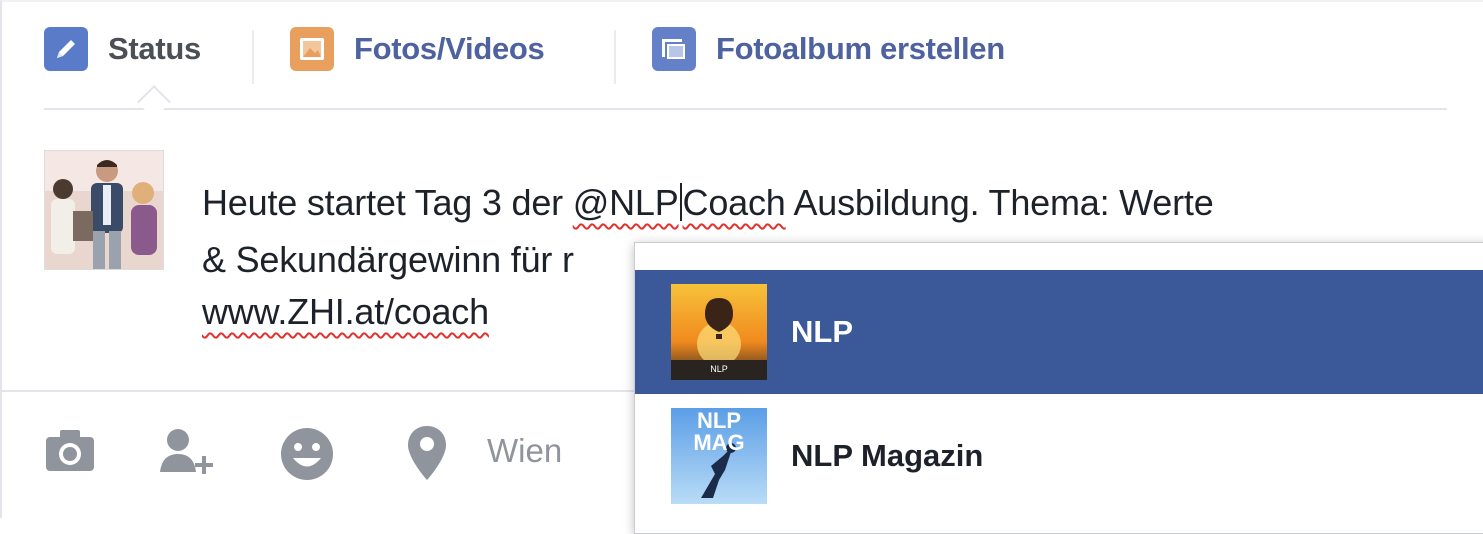 The height and width of the screenshot is (534, 1483). What do you see at coordinates (680, 202) in the screenshot?
I see `text-caret` at bounding box center [680, 202].